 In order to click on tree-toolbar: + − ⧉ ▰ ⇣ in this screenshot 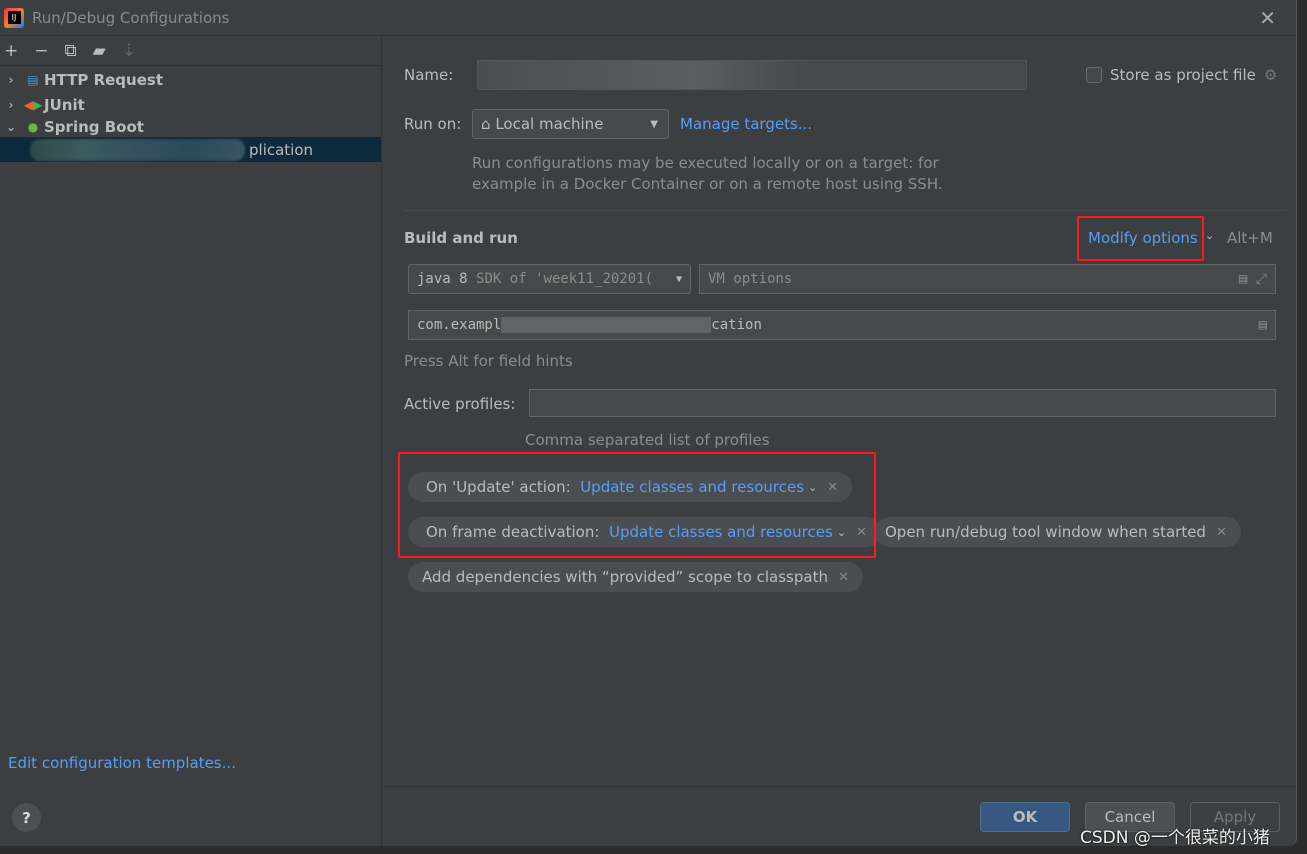, I will do `click(190, 51)`.